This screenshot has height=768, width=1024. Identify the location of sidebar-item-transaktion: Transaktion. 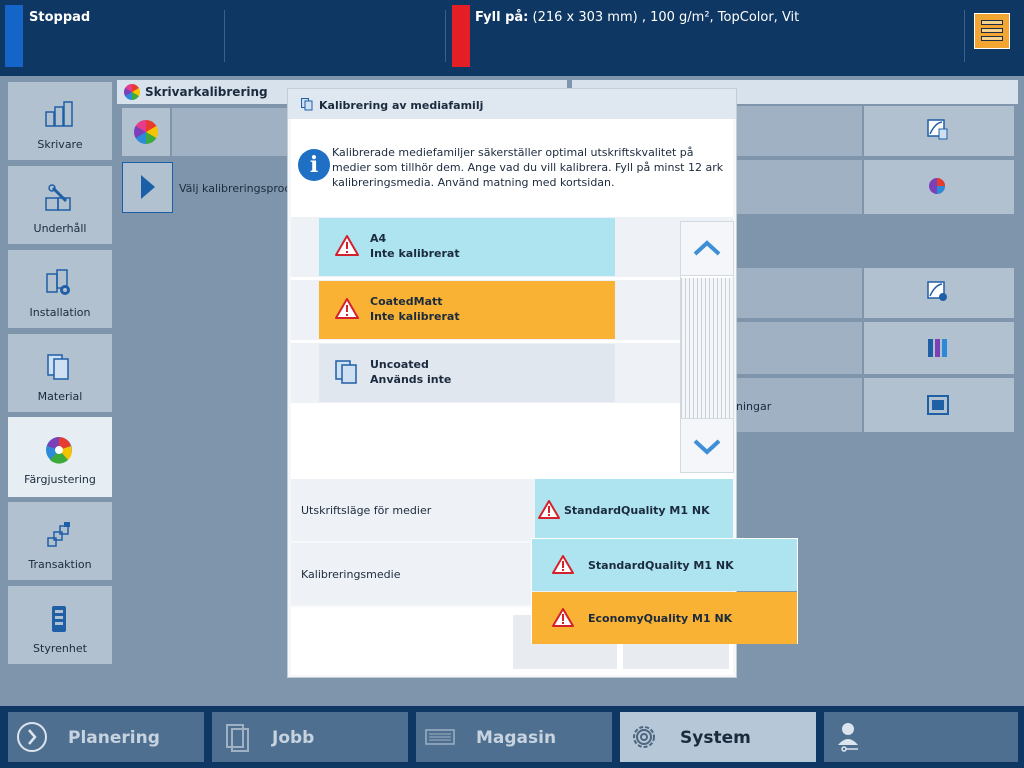
(60, 541).